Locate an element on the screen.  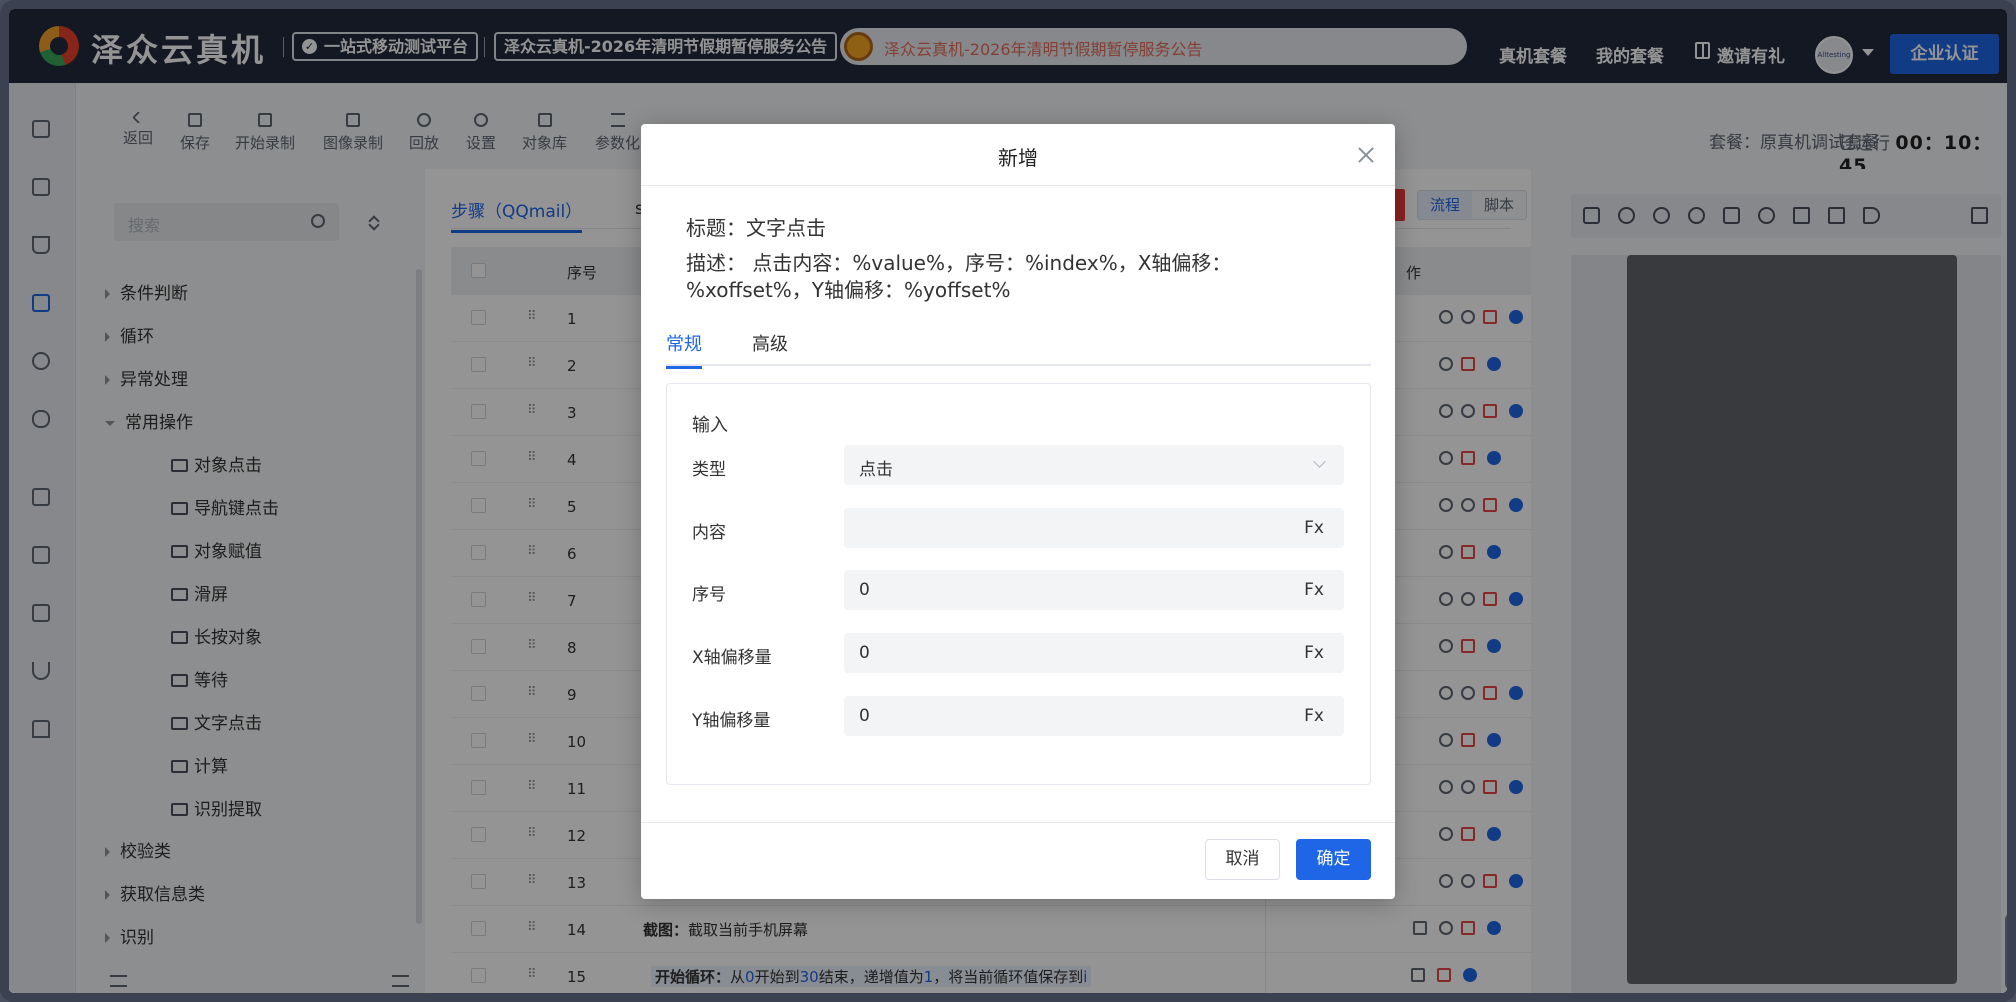
y-offset-label: Y轴偏移量 is located at coordinates (731, 721).